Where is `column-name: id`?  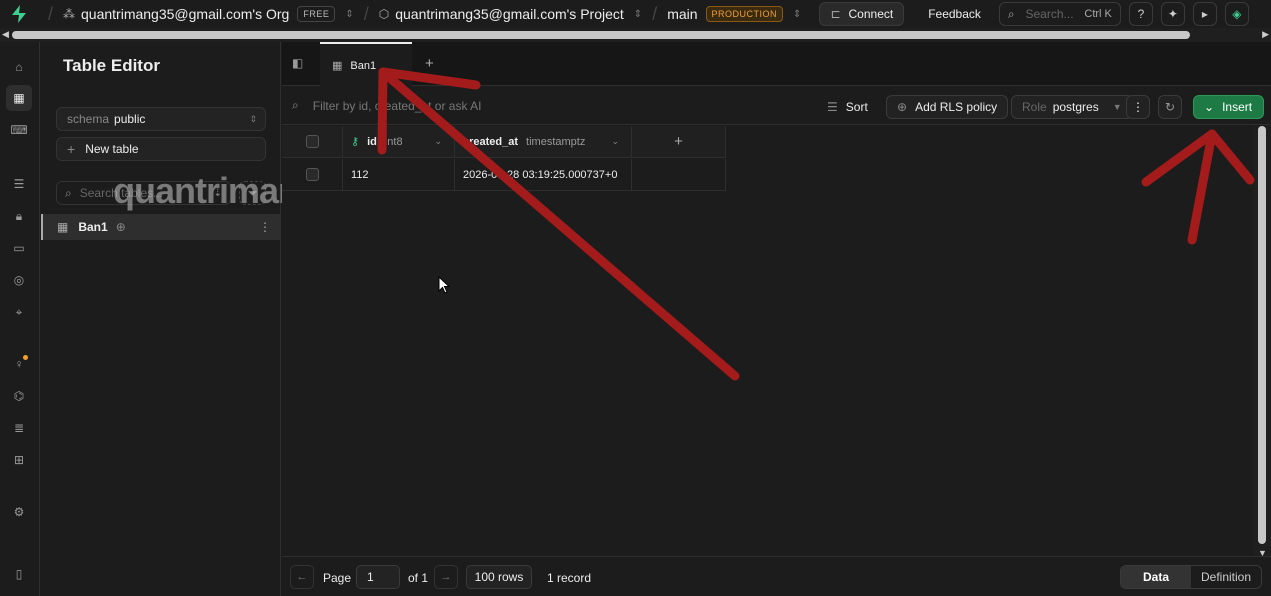
column-name: id is located at coordinates (372, 141).